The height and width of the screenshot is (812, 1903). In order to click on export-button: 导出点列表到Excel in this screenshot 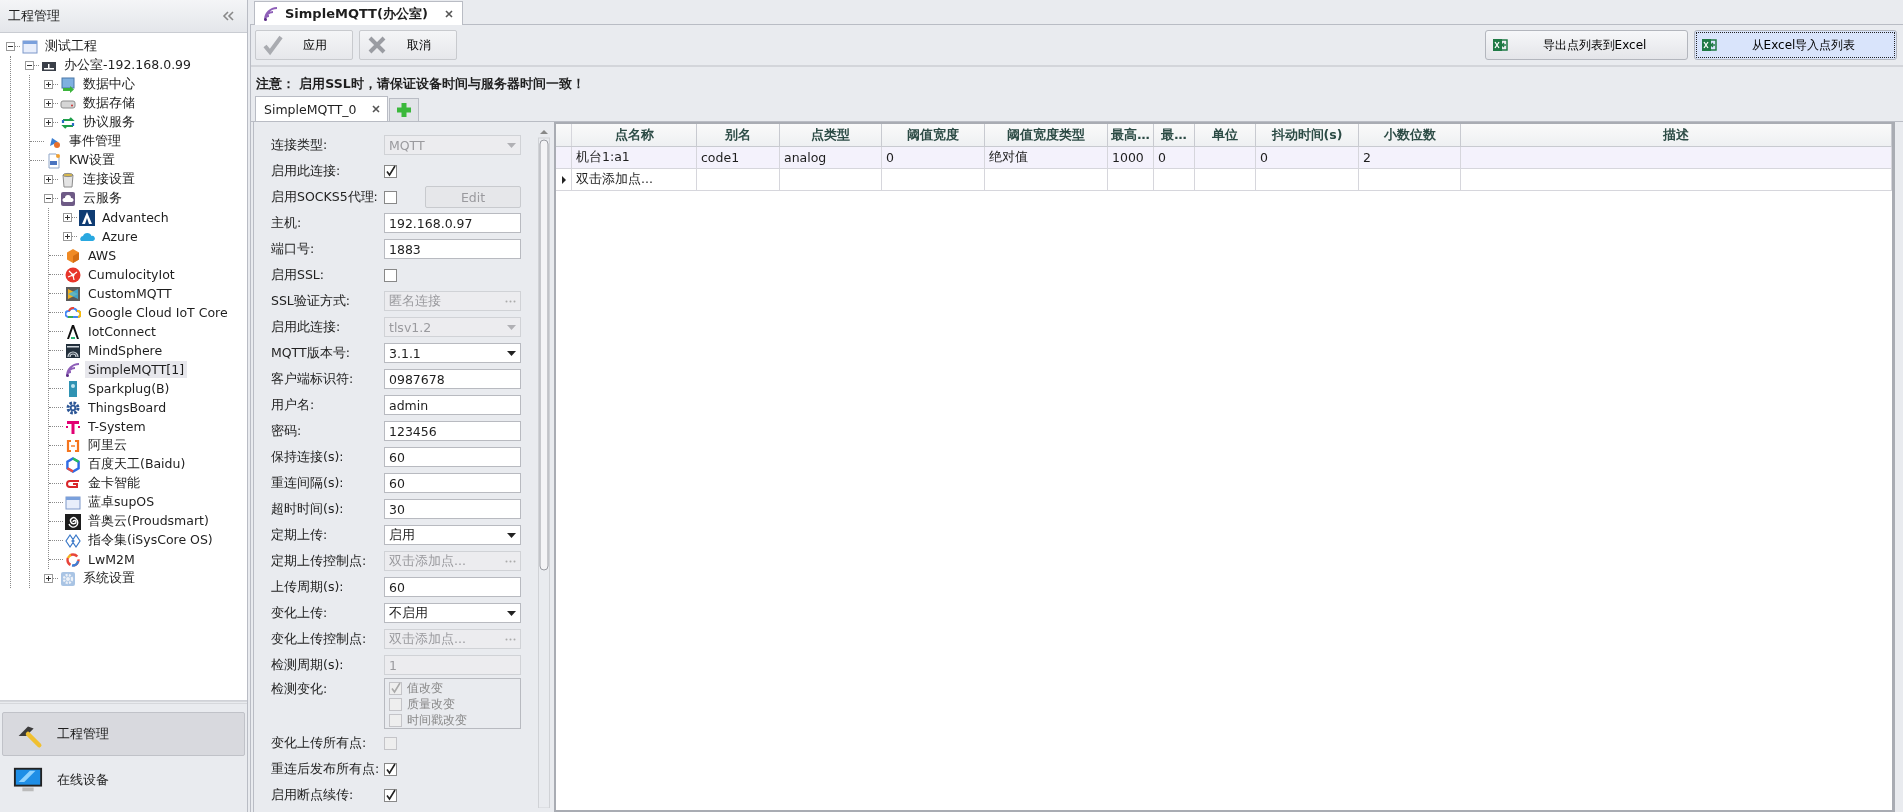, I will do `click(1586, 45)`.